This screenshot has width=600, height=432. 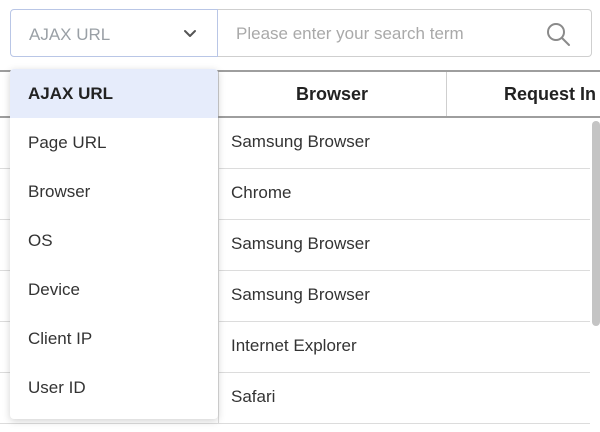 What do you see at coordinates (59, 191) in the screenshot?
I see `dropdown-option-label: Browser` at bounding box center [59, 191].